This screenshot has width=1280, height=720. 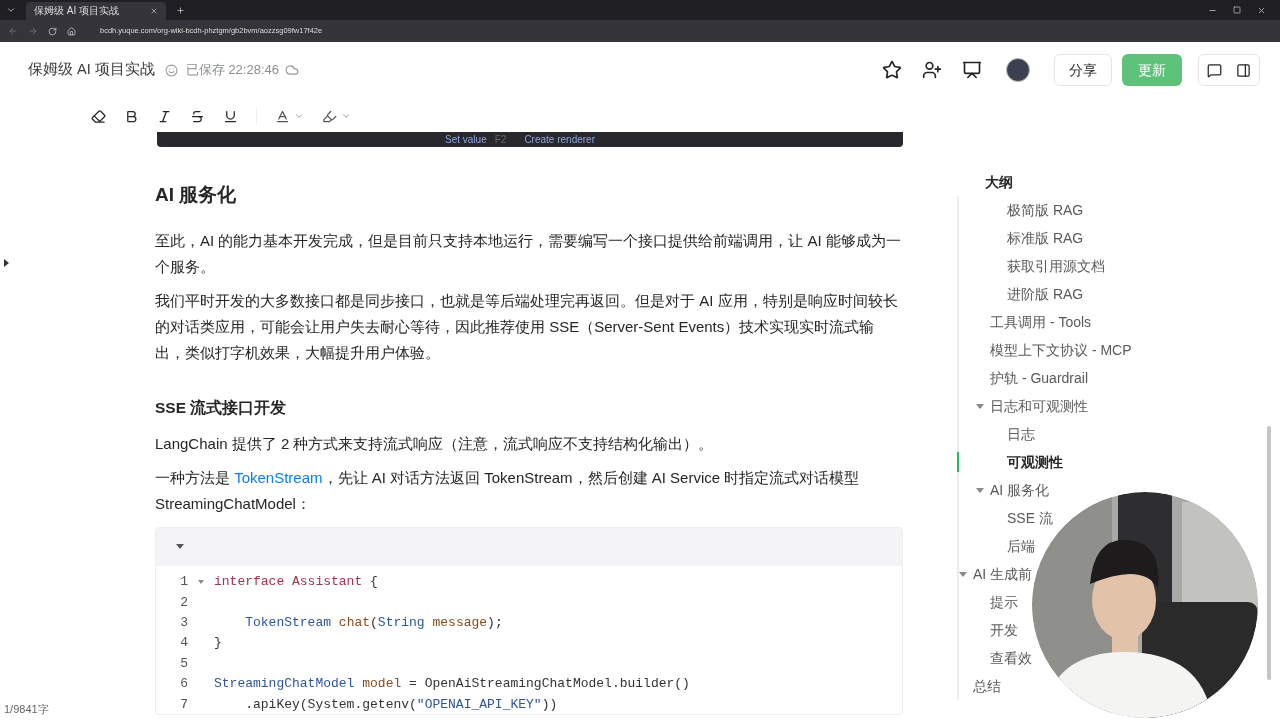 What do you see at coordinates (1269, 553) in the screenshot?
I see `scrollbar-thumb` at bounding box center [1269, 553].